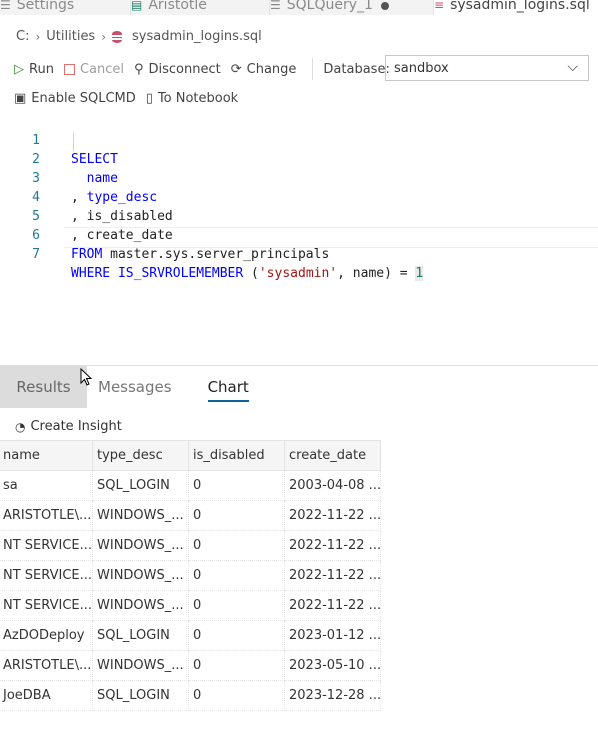 The image size is (598, 730). Describe the element at coordinates (46, 485) in the screenshot. I see `table-cell-name: sa` at that location.